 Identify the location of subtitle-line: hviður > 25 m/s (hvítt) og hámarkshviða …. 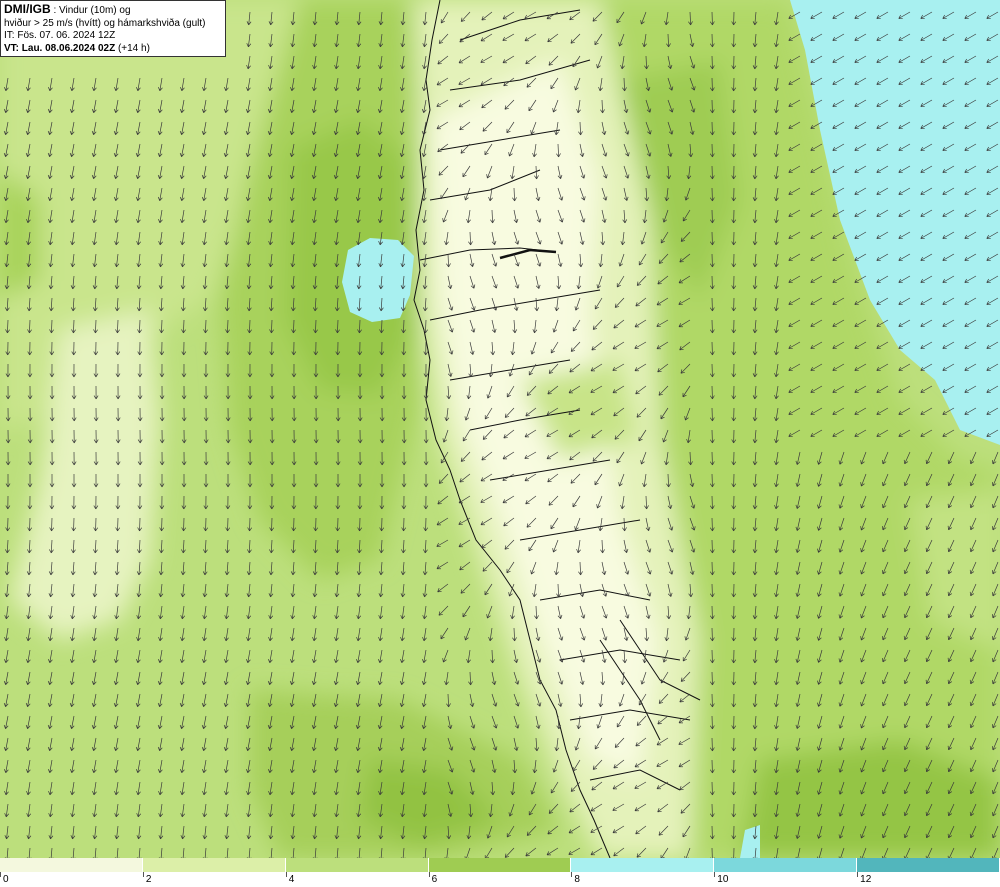
(105, 23).